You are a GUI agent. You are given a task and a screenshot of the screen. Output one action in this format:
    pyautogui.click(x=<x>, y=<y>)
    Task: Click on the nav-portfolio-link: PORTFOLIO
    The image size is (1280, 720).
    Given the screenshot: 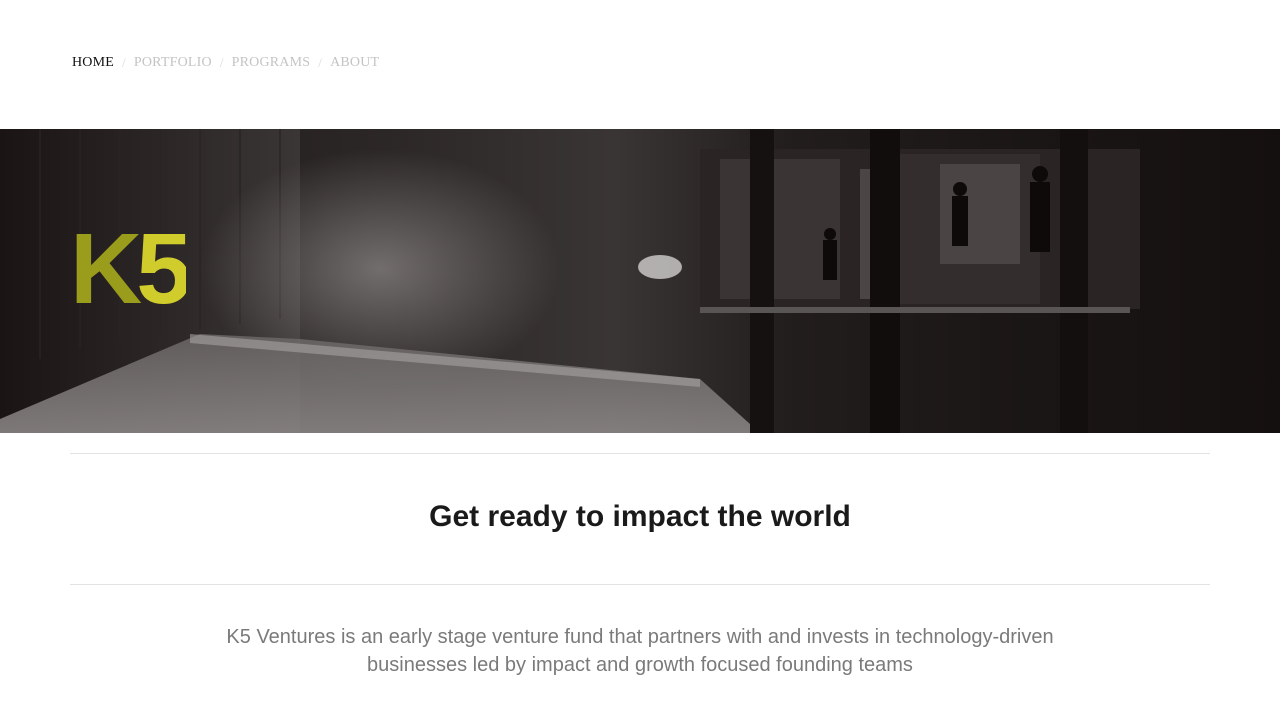 What is the action you would take?
    pyautogui.click(x=173, y=63)
    